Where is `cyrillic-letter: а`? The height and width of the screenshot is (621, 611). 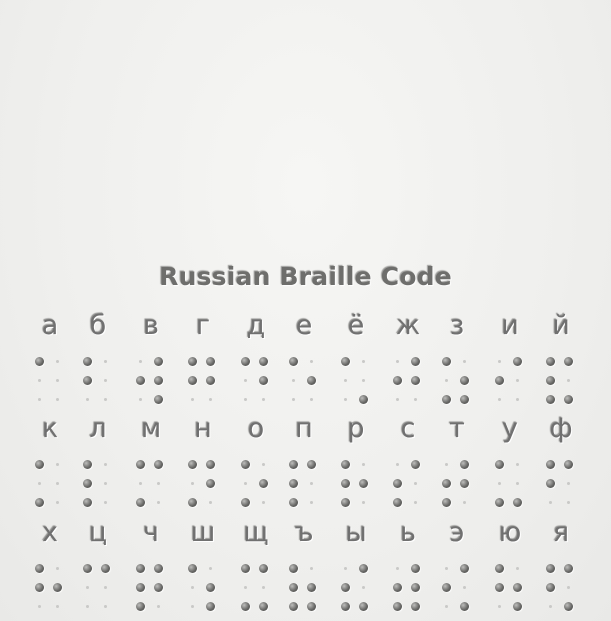 cyrillic-letter: а is located at coordinates (50, 325).